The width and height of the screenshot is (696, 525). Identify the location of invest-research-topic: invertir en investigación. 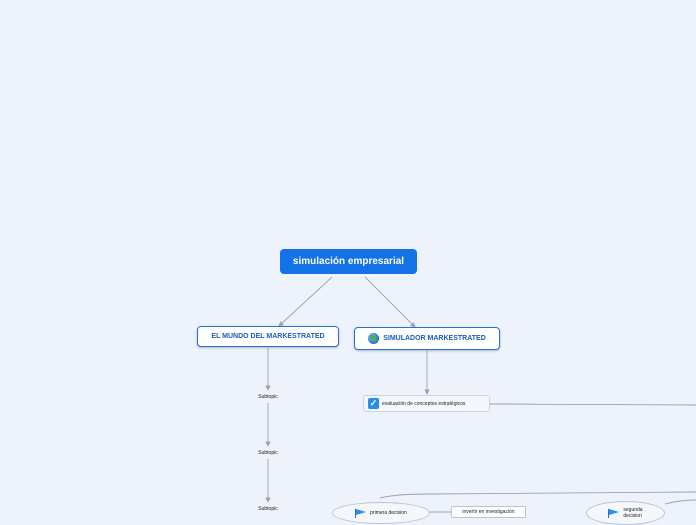
(488, 512).